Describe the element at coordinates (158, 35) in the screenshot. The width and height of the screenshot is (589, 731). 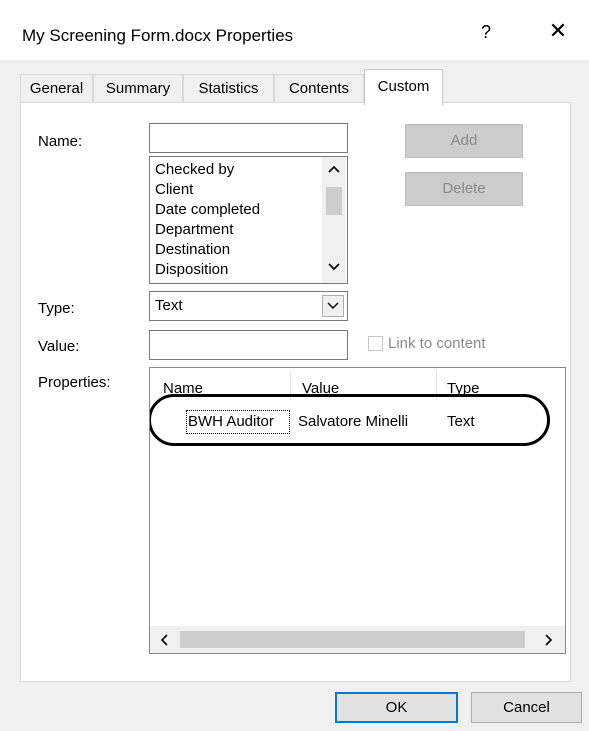
I see `window-title: My Screening Form.docx Properties` at that location.